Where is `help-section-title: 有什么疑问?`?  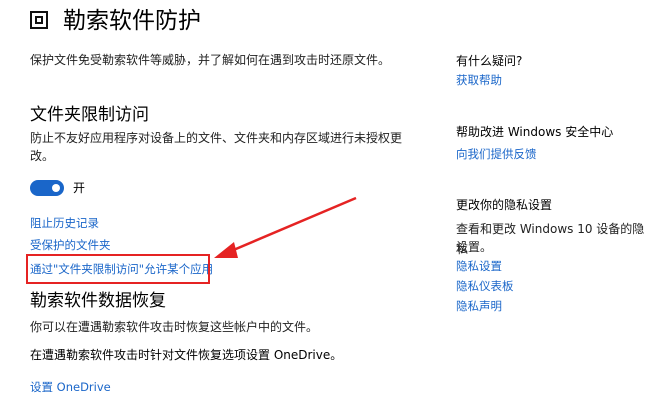 help-section-title: 有什么疑问? is located at coordinates (489, 61).